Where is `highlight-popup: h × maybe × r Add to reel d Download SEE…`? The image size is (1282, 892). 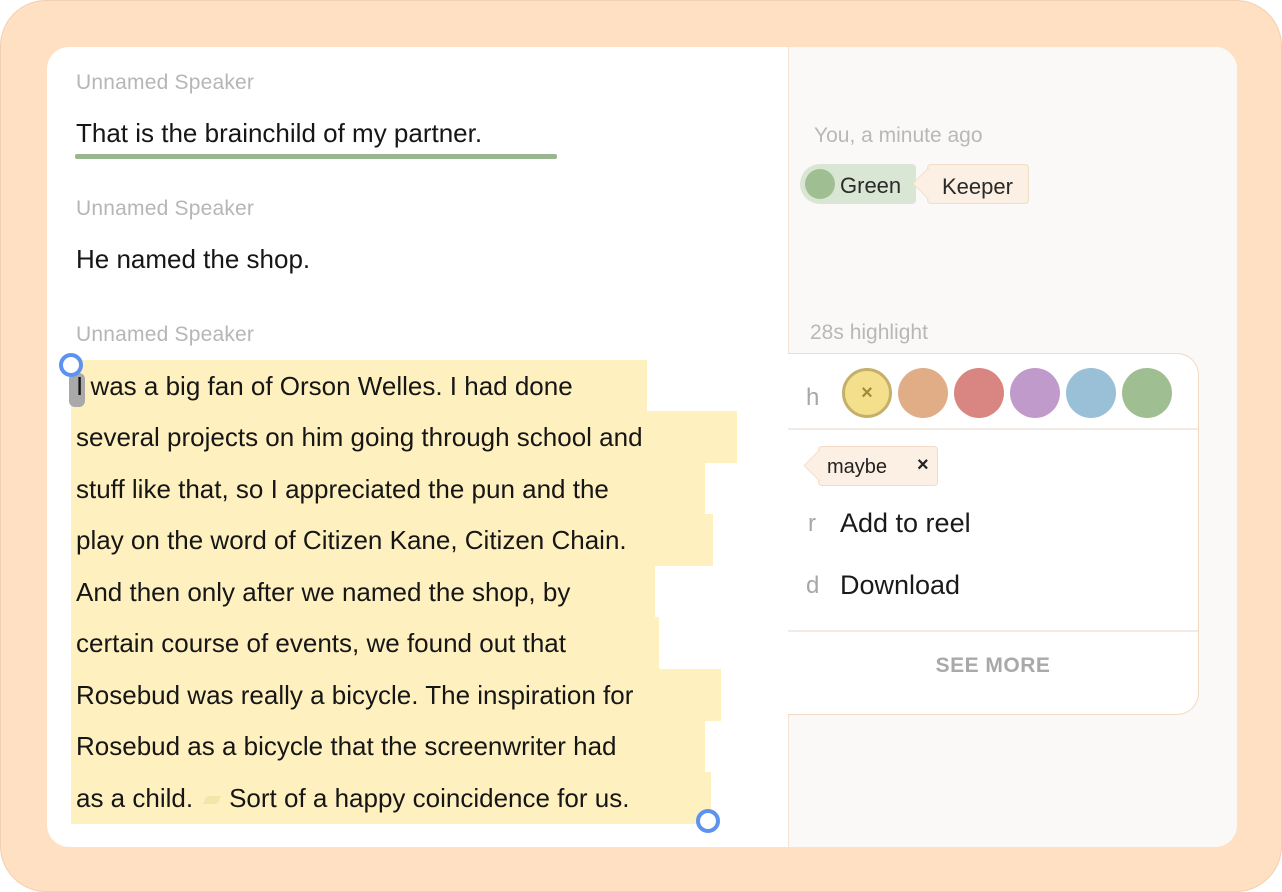
highlight-popup: h × maybe × r Add to reel d Download SEE… is located at coordinates (993, 534).